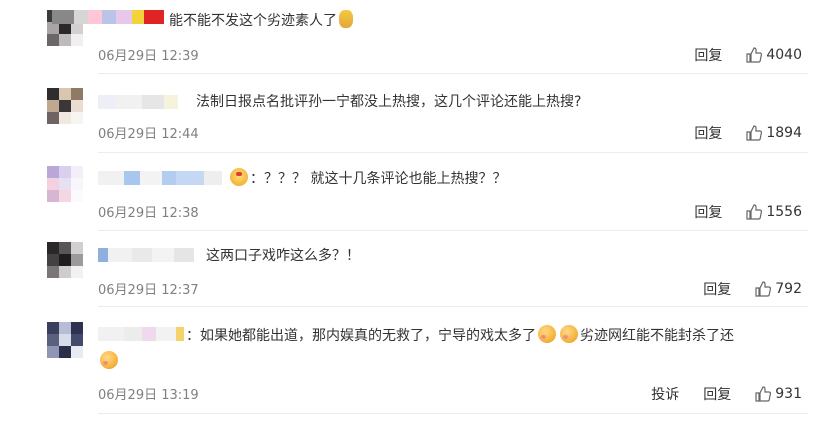 Image resolution: width=830 pixels, height=427 pixels. I want to click on comment-time: 06月29日 12:39, so click(148, 56).